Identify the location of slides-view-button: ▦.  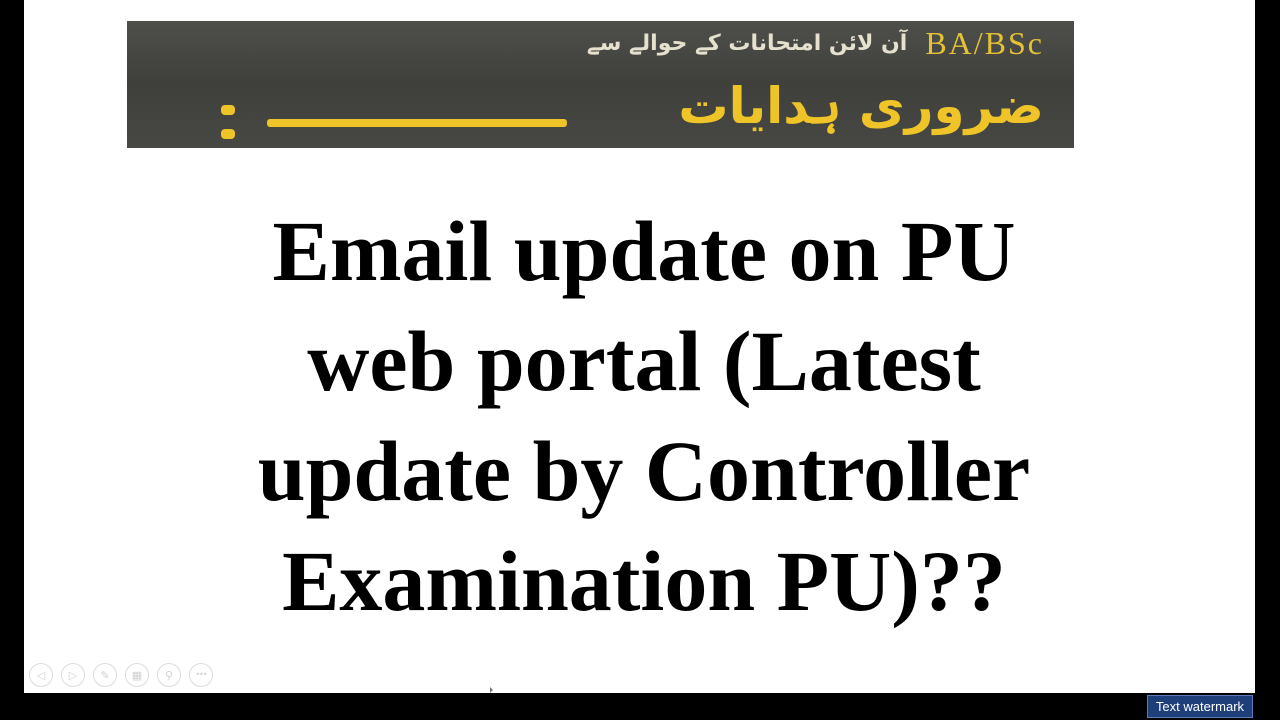
(137, 675).